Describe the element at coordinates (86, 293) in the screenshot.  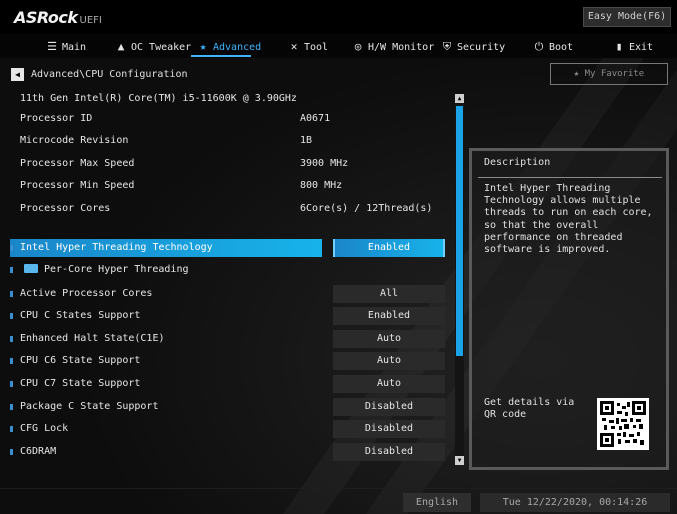
I see `setting-label: Active Processor Cores` at that location.